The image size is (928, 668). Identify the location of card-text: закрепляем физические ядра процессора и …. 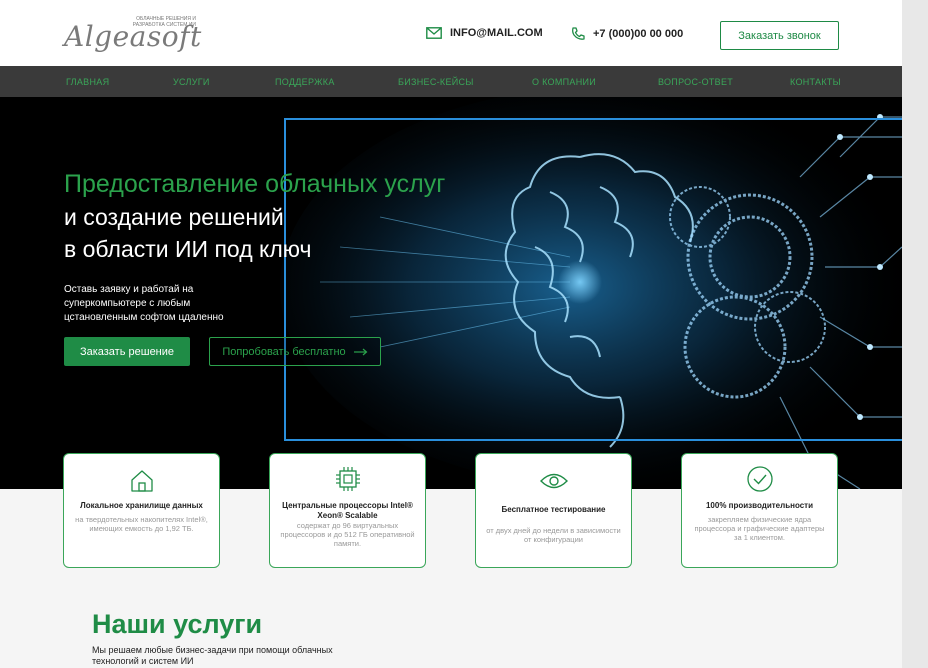
(759, 528).